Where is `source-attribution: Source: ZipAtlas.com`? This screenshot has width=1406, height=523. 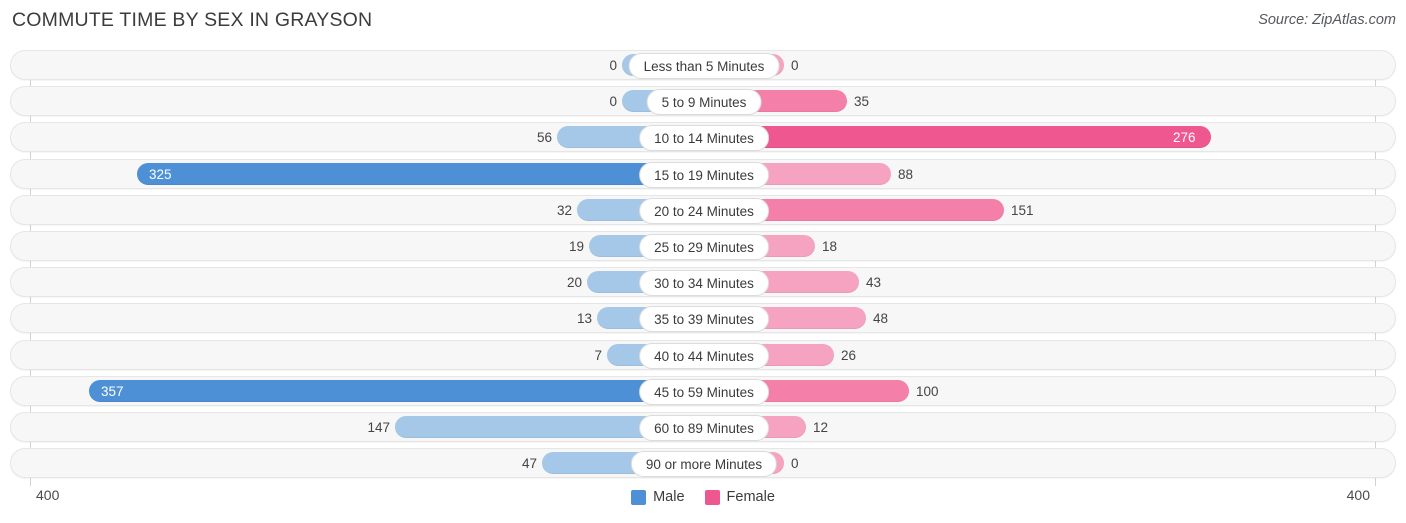 source-attribution: Source: ZipAtlas.com is located at coordinates (1327, 20).